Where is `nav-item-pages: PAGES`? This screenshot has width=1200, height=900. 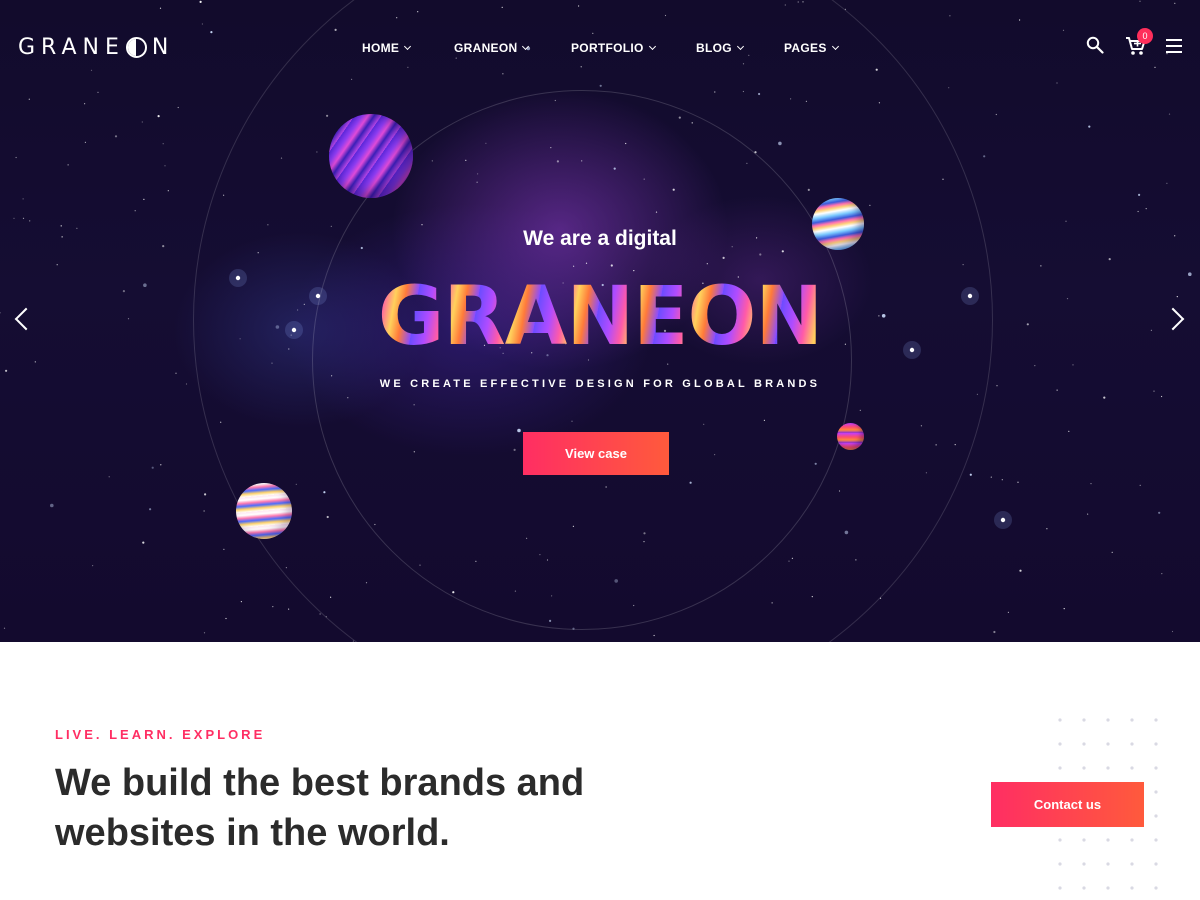
nav-item-pages: PAGES is located at coordinates (811, 48).